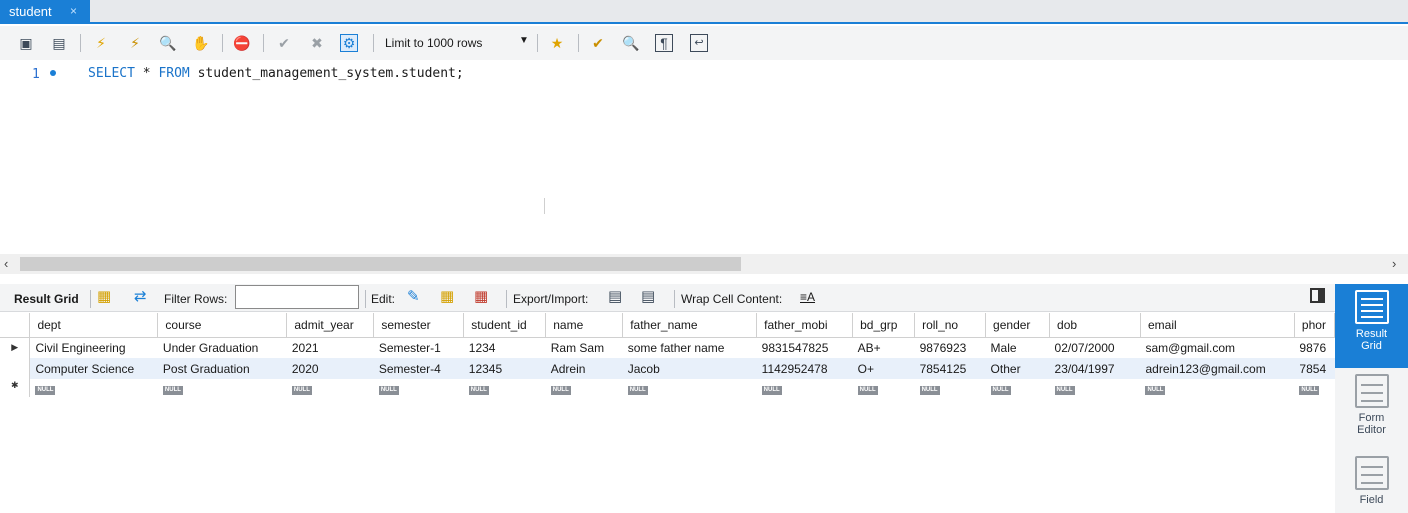 The height and width of the screenshot is (513, 1408). Describe the element at coordinates (222, 325) in the screenshot. I see `column-header: course` at that location.